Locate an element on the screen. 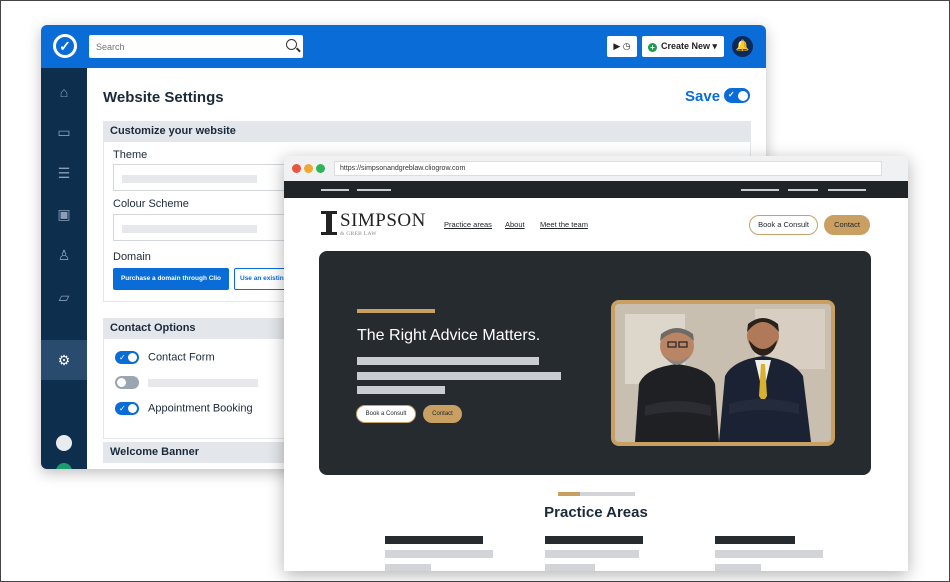 This screenshot has width=950, height=582. close-dot is located at coordinates (296, 168).